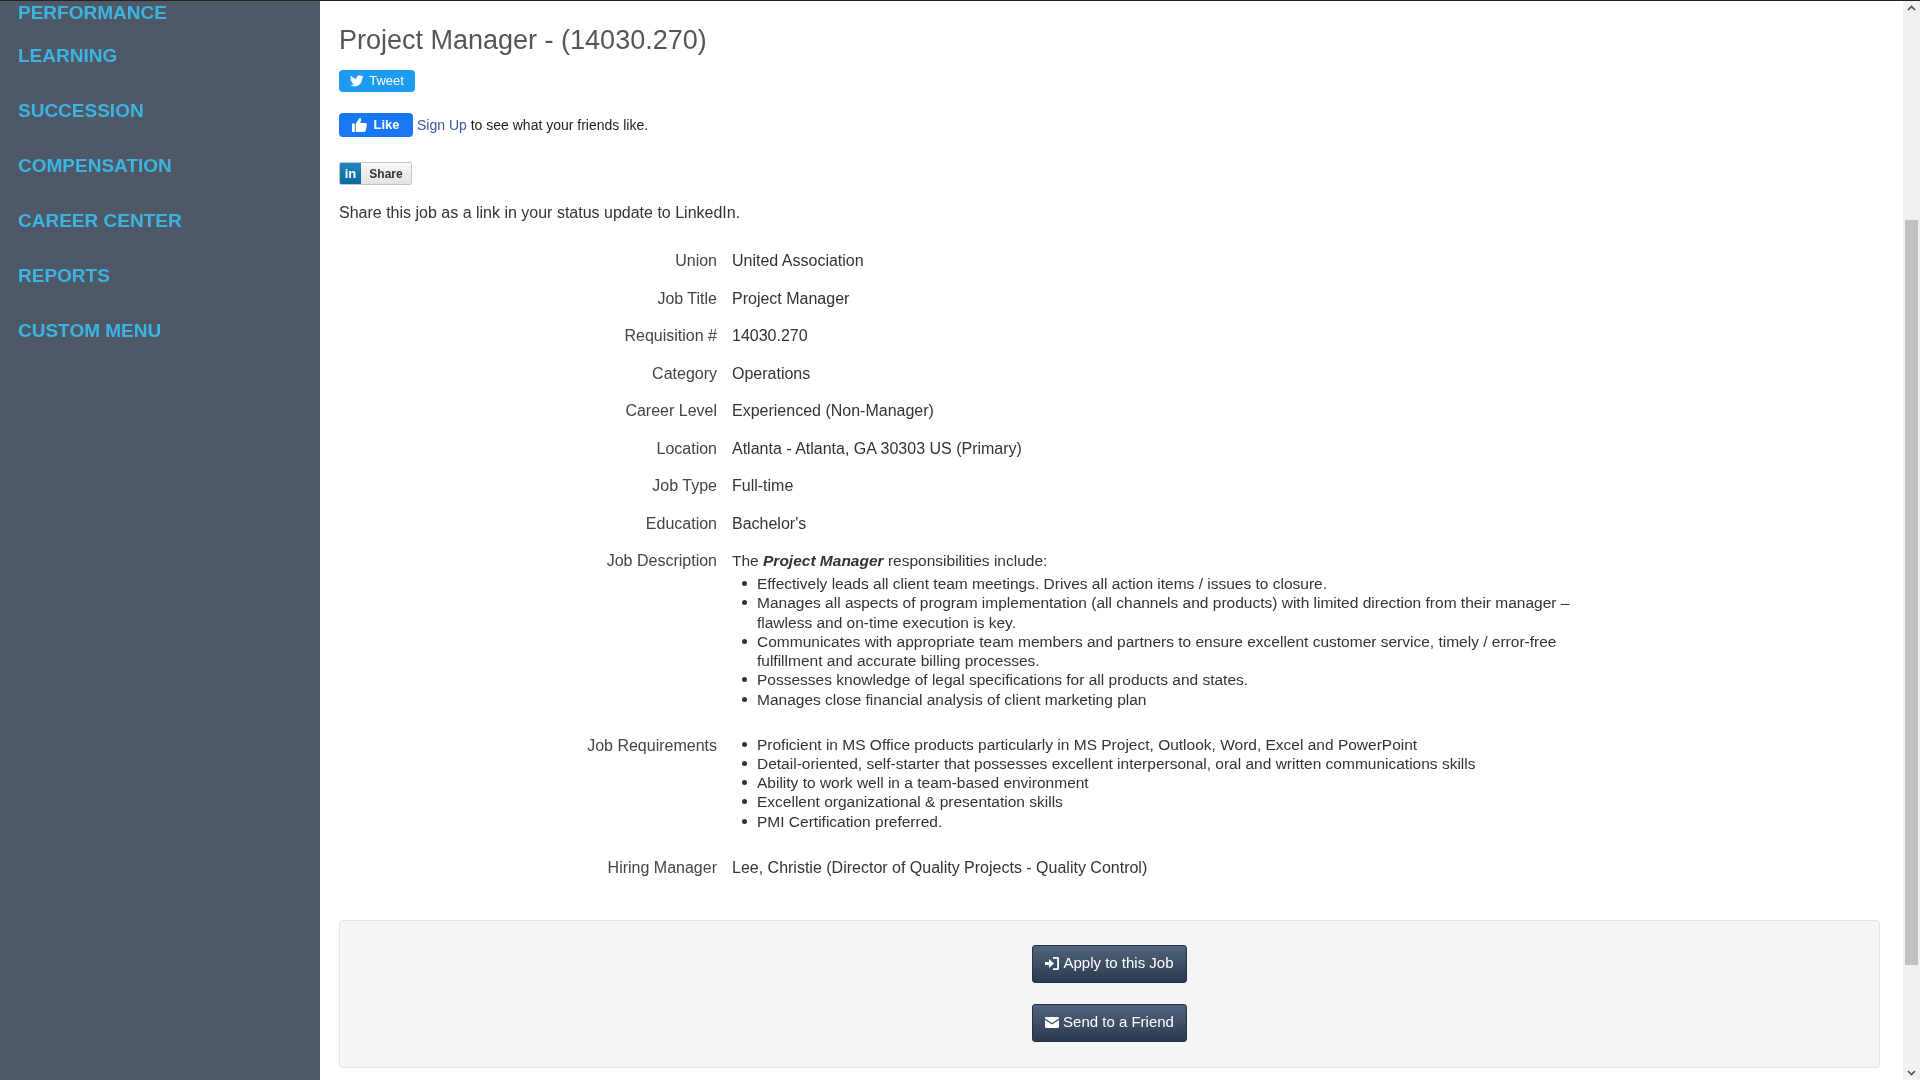  What do you see at coordinates (350, 173) in the screenshot?
I see `in-logo: in` at bounding box center [350, 173].